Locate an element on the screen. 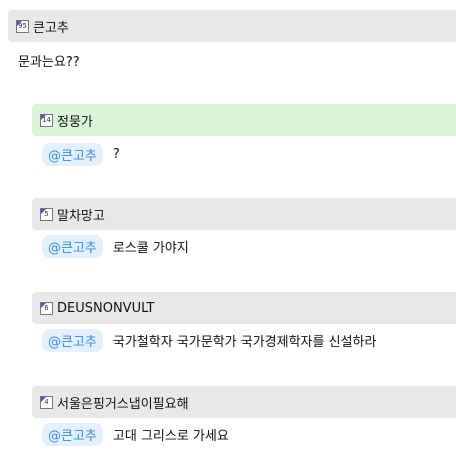 The height and width of the screenshot is (474, 456). author-name: 정뭉가 is located at coordinates (75, 120).